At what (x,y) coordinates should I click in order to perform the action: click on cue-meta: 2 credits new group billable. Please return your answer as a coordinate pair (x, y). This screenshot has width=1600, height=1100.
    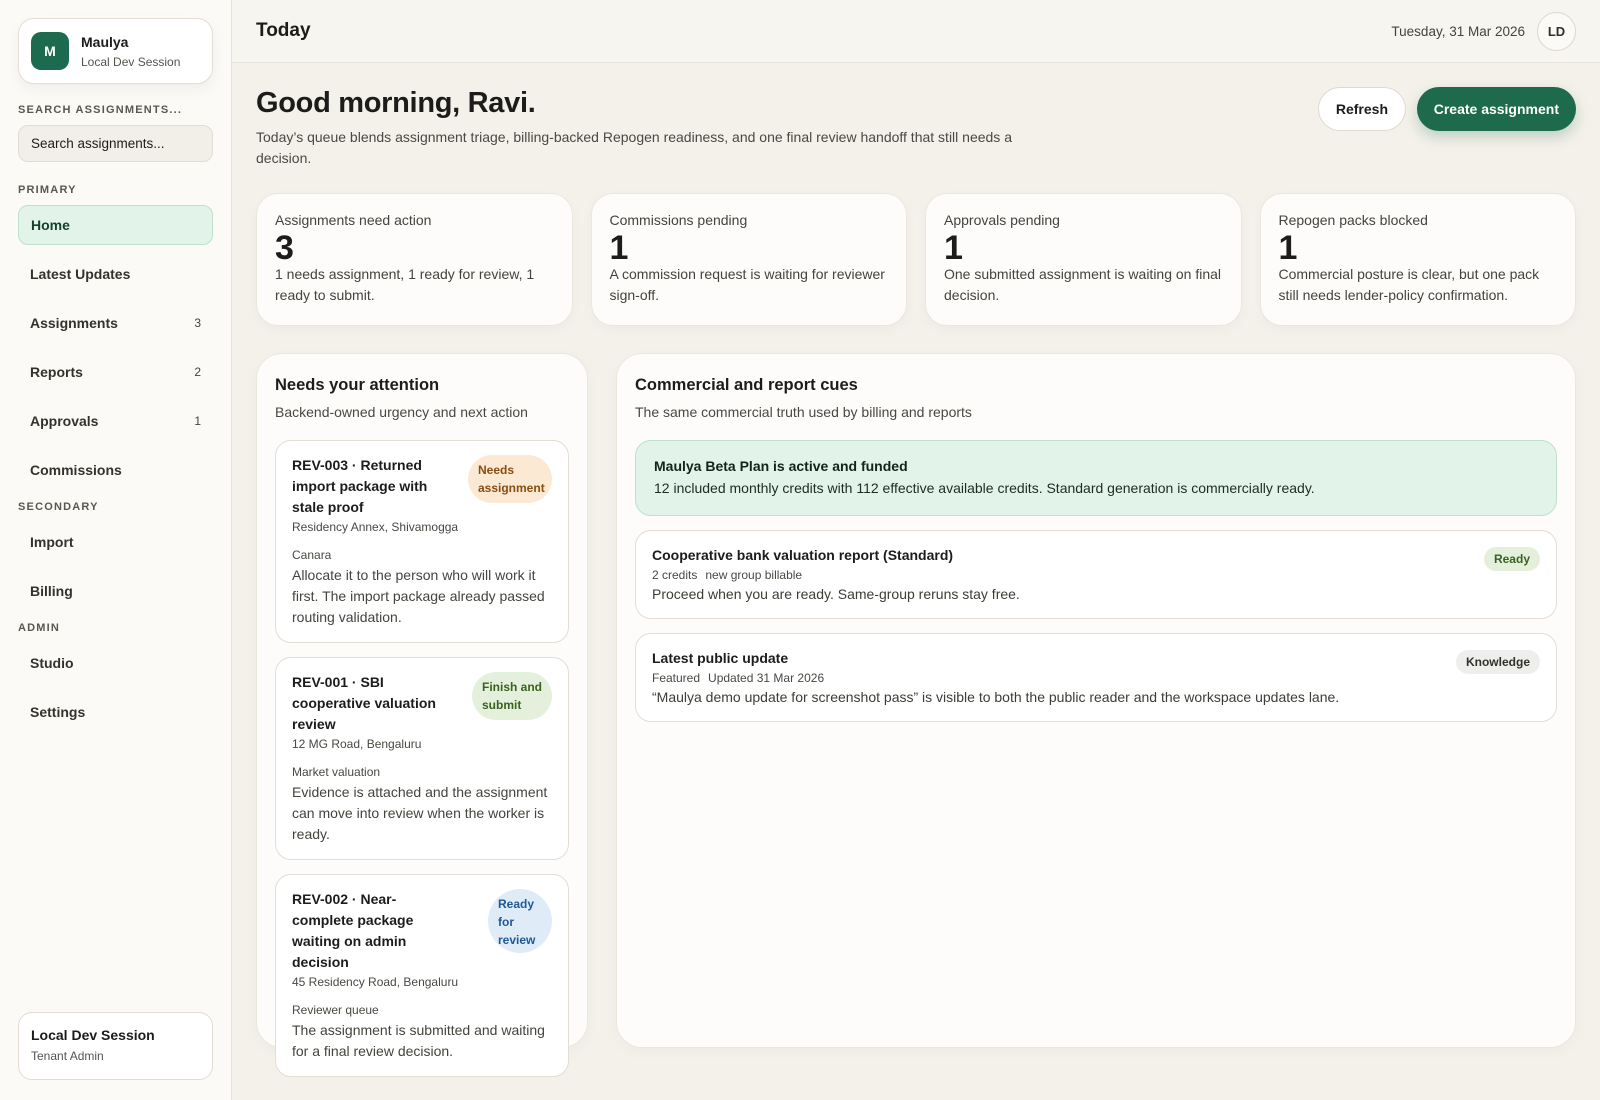
    Looking at the image, I should click on (1096, 575).